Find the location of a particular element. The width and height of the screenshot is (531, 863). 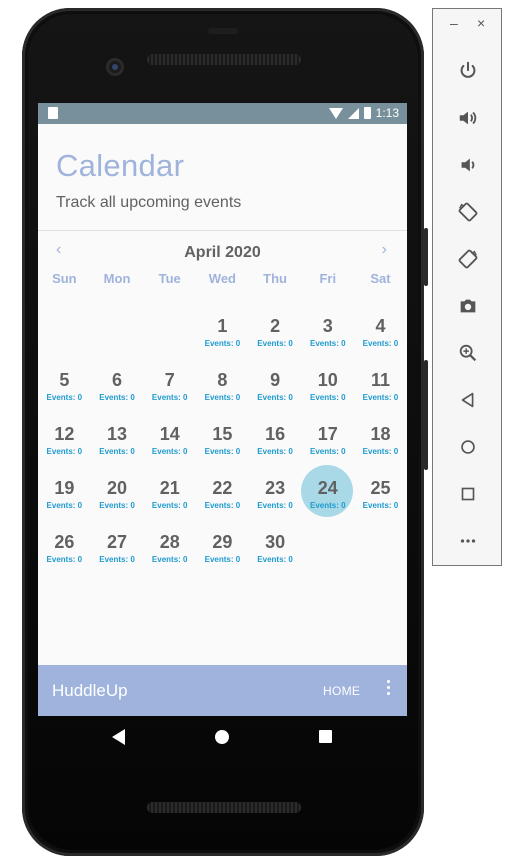

day-cell: 4 Events: 0 is located at coordinates (380, 329).